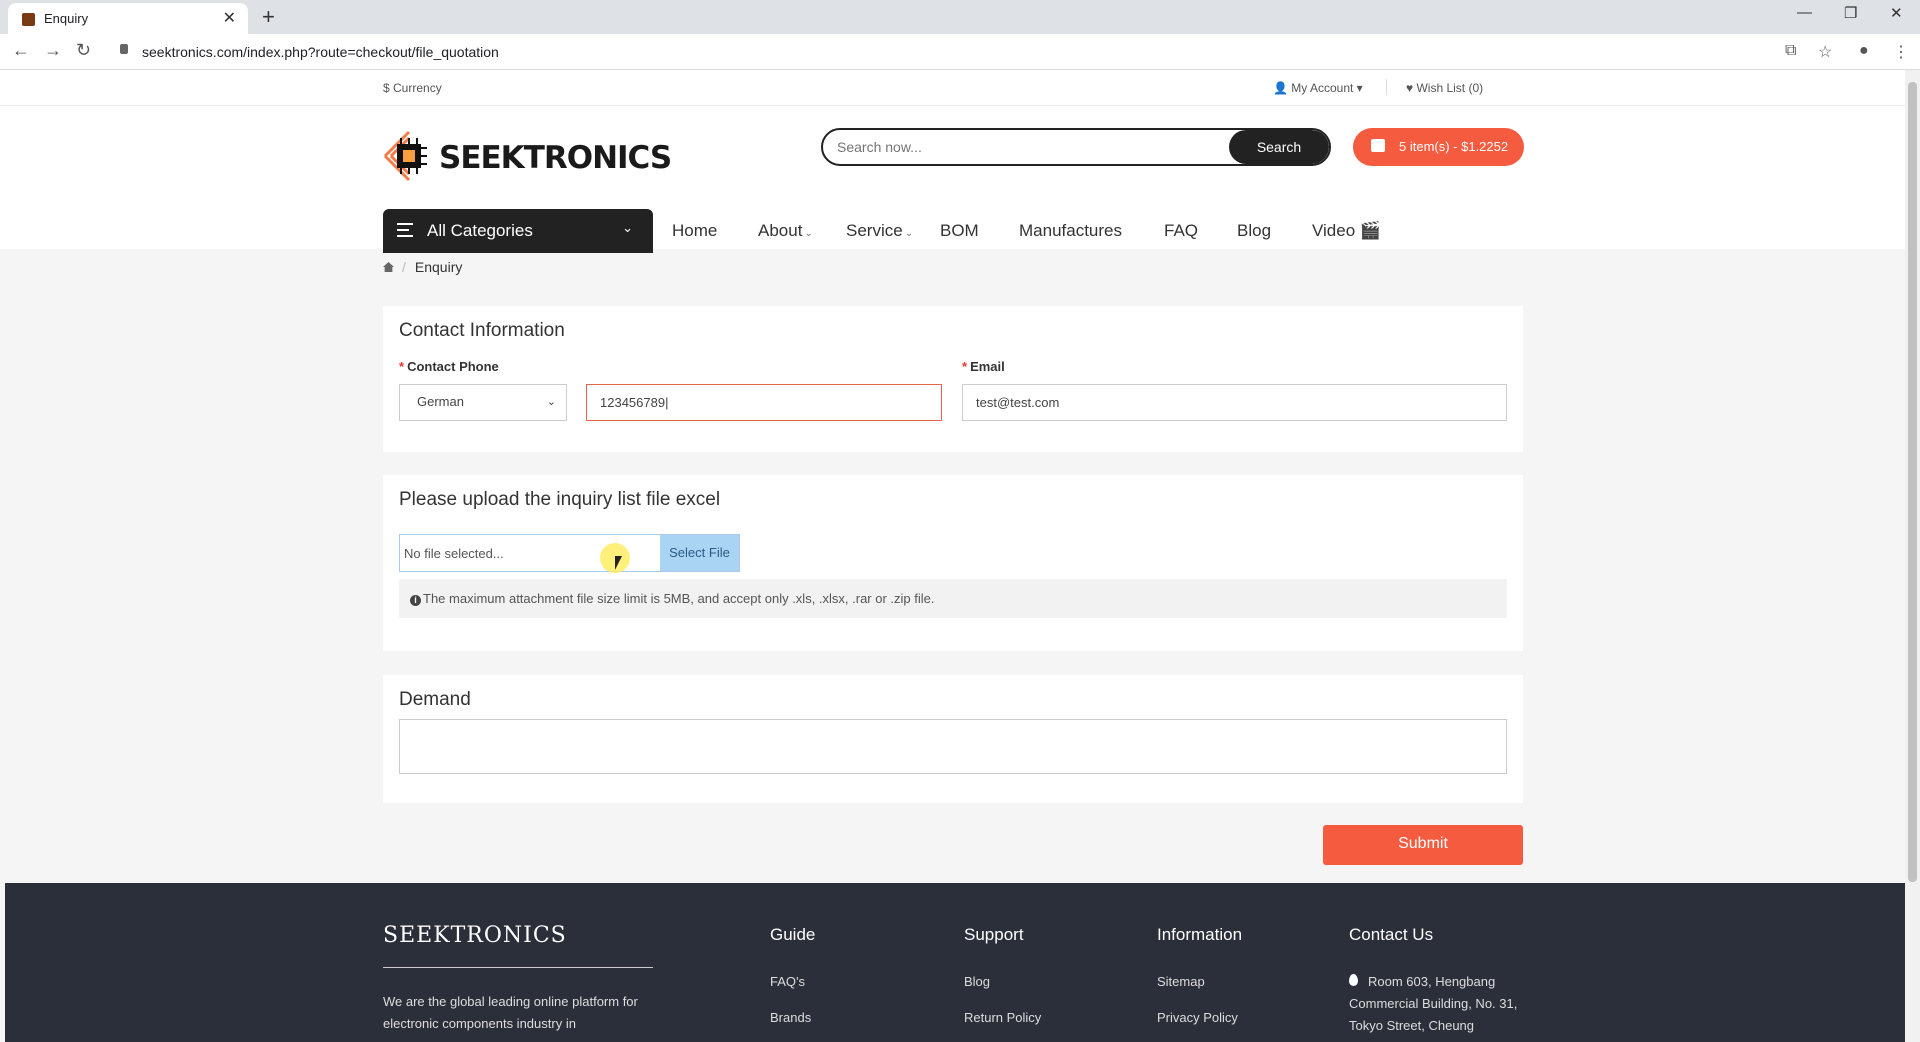 Image resolution: width=1920 pixels, height=1042 pixels. I want to click on cart-button: 5 item(s) - $1.2252, so click(1438, 147).